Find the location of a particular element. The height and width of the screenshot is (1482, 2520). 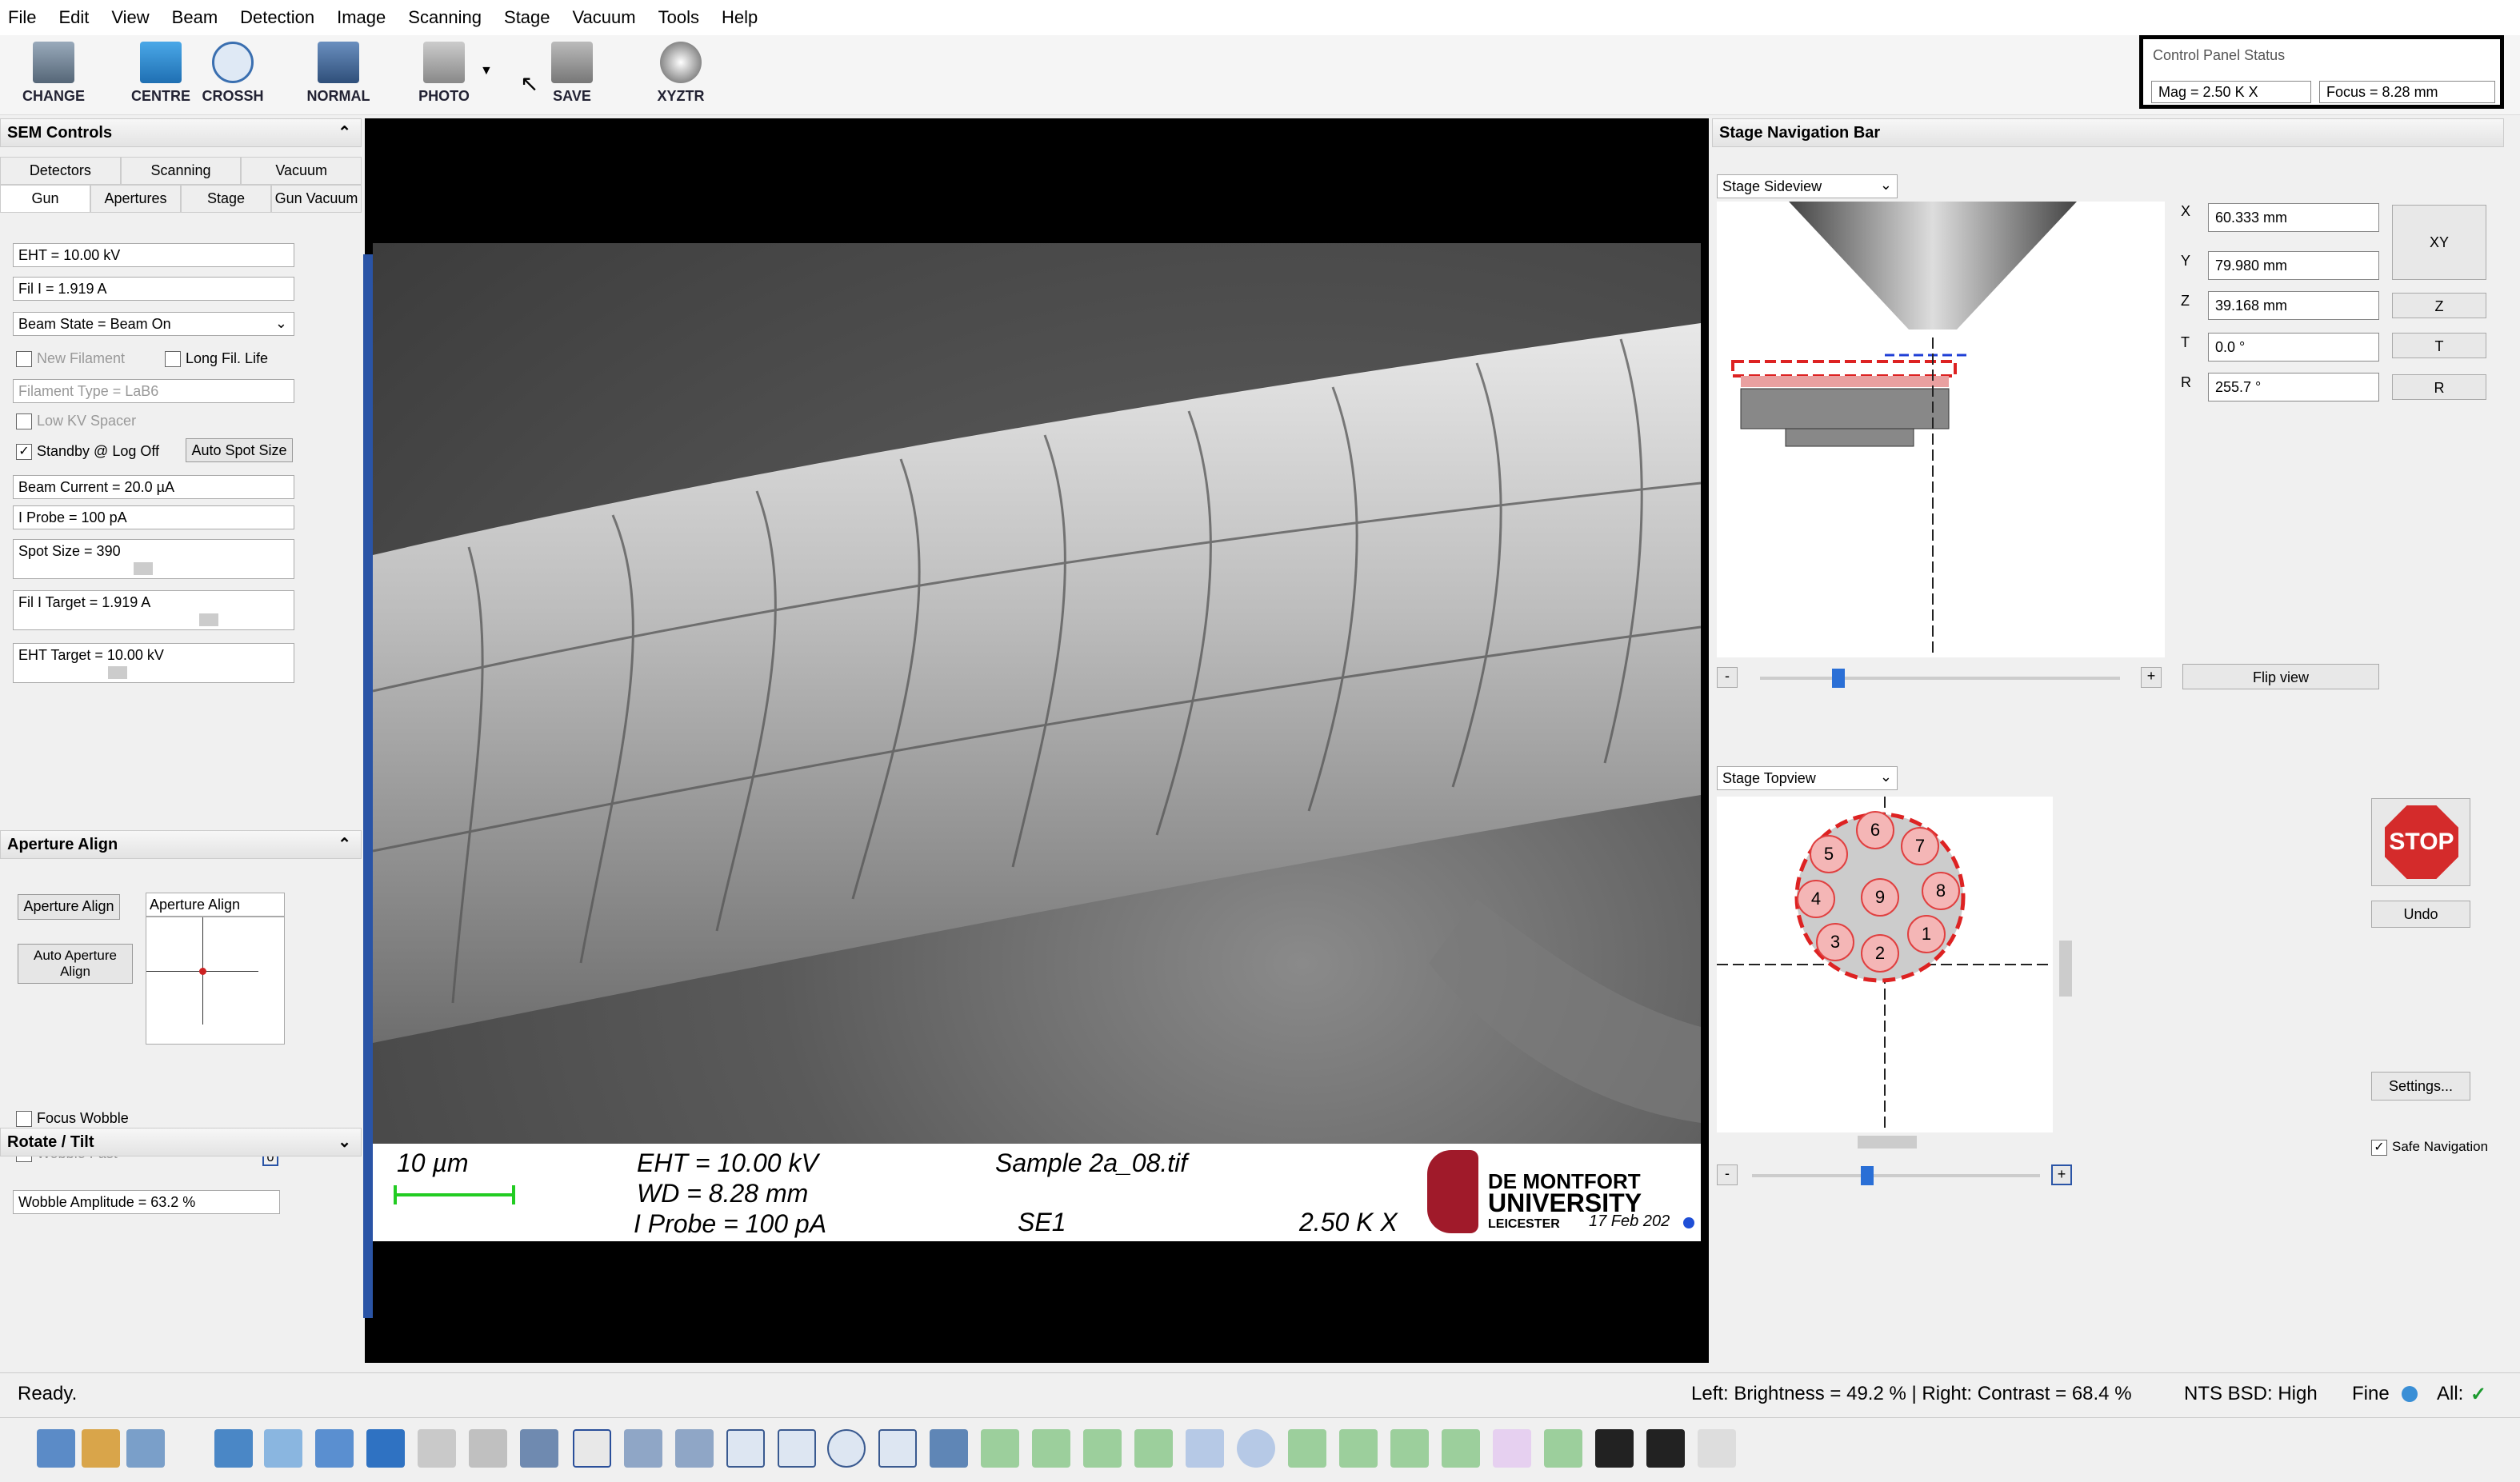

menu-stage: Stage is located at coordinates (527, 17).